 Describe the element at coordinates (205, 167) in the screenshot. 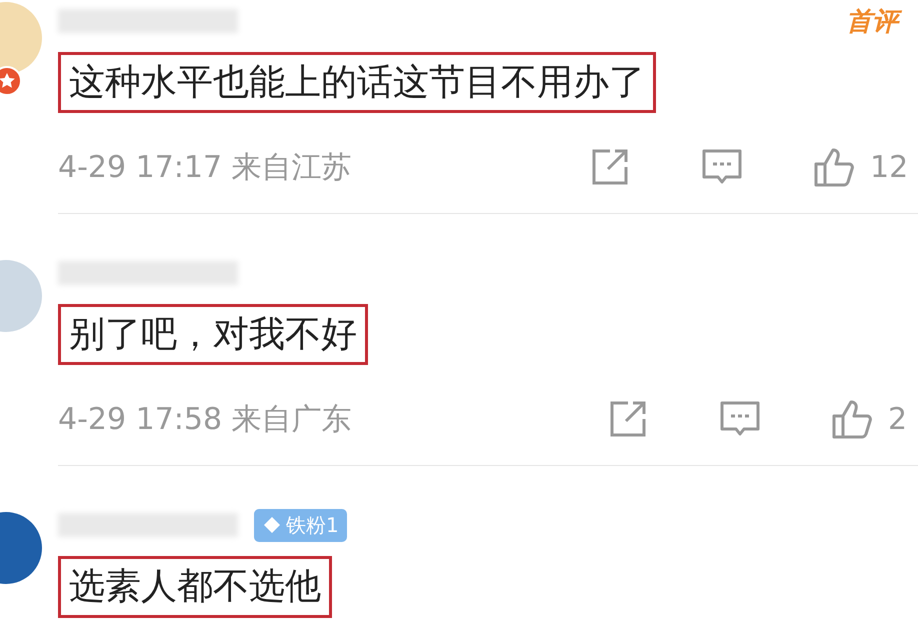

I see `comment-time: 4-29 17:17 来自江苏` at that location.